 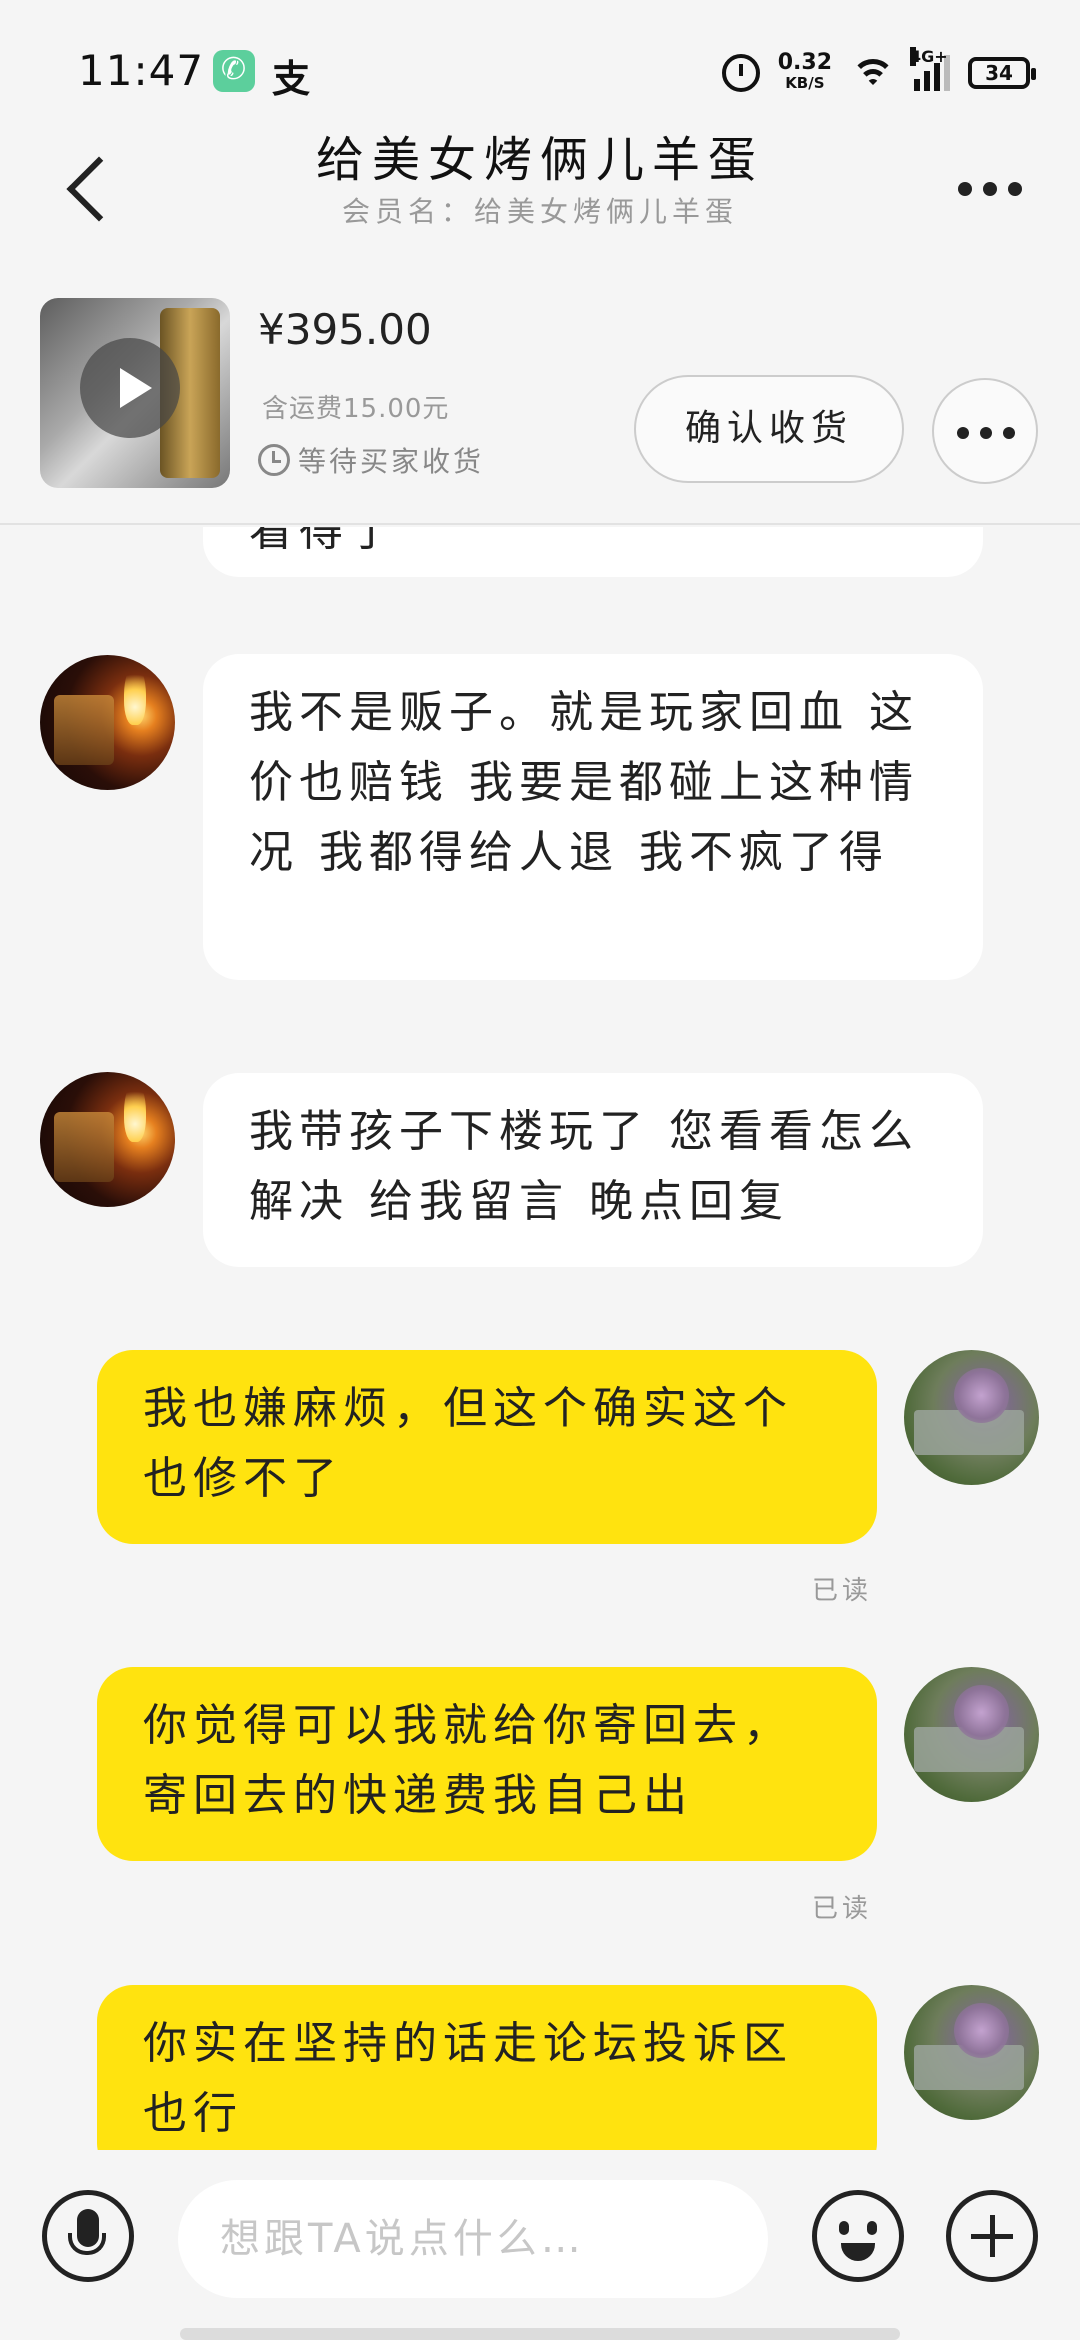 I want to click on message-text: 你实在坚持的话走论坛投诉区也行, so click(x=468, y=2078).